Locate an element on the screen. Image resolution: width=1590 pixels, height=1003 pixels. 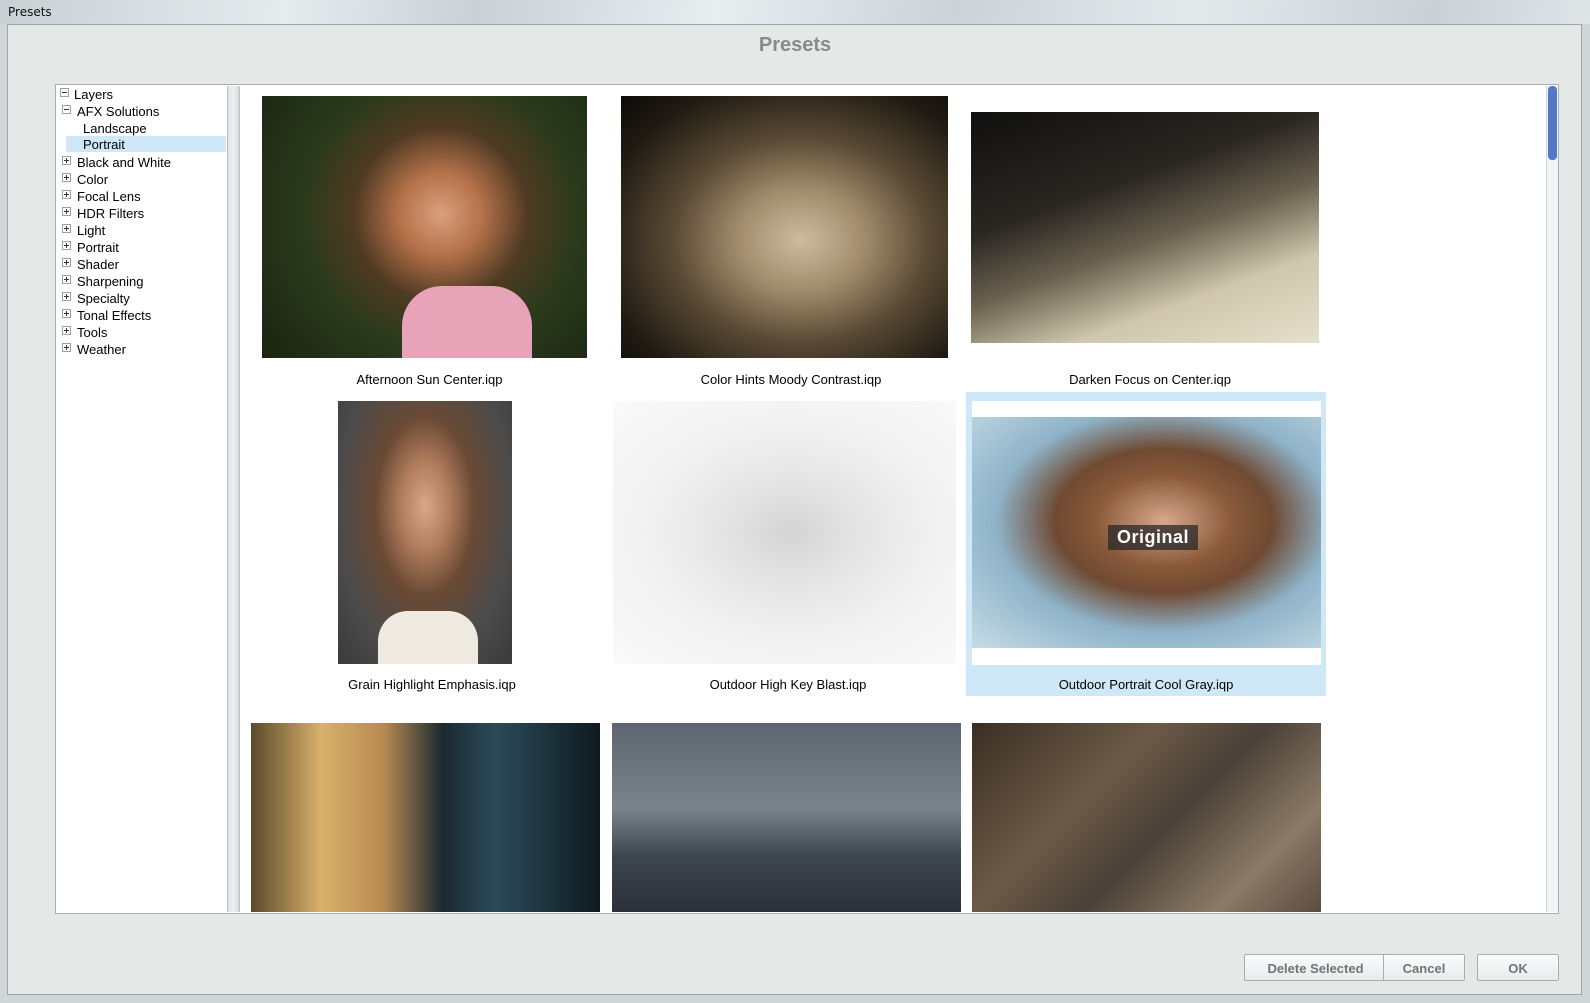
title-bar: Presets is located at coordinates (795, 12).